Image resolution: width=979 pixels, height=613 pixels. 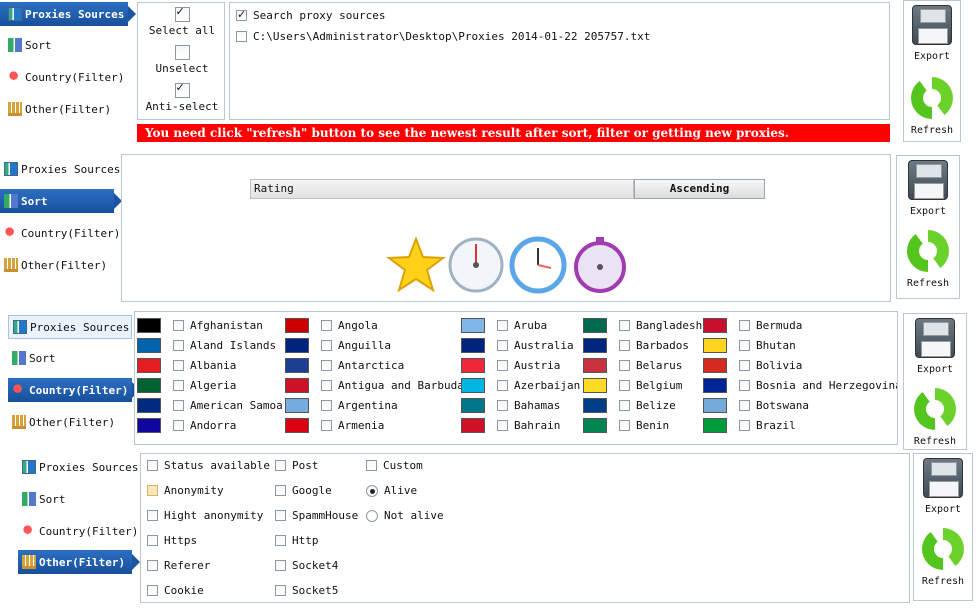 What do you see at coordinates (756, 405) in the screenshot?
I see `country-option: Botswana` at bounding box center [756, 405].